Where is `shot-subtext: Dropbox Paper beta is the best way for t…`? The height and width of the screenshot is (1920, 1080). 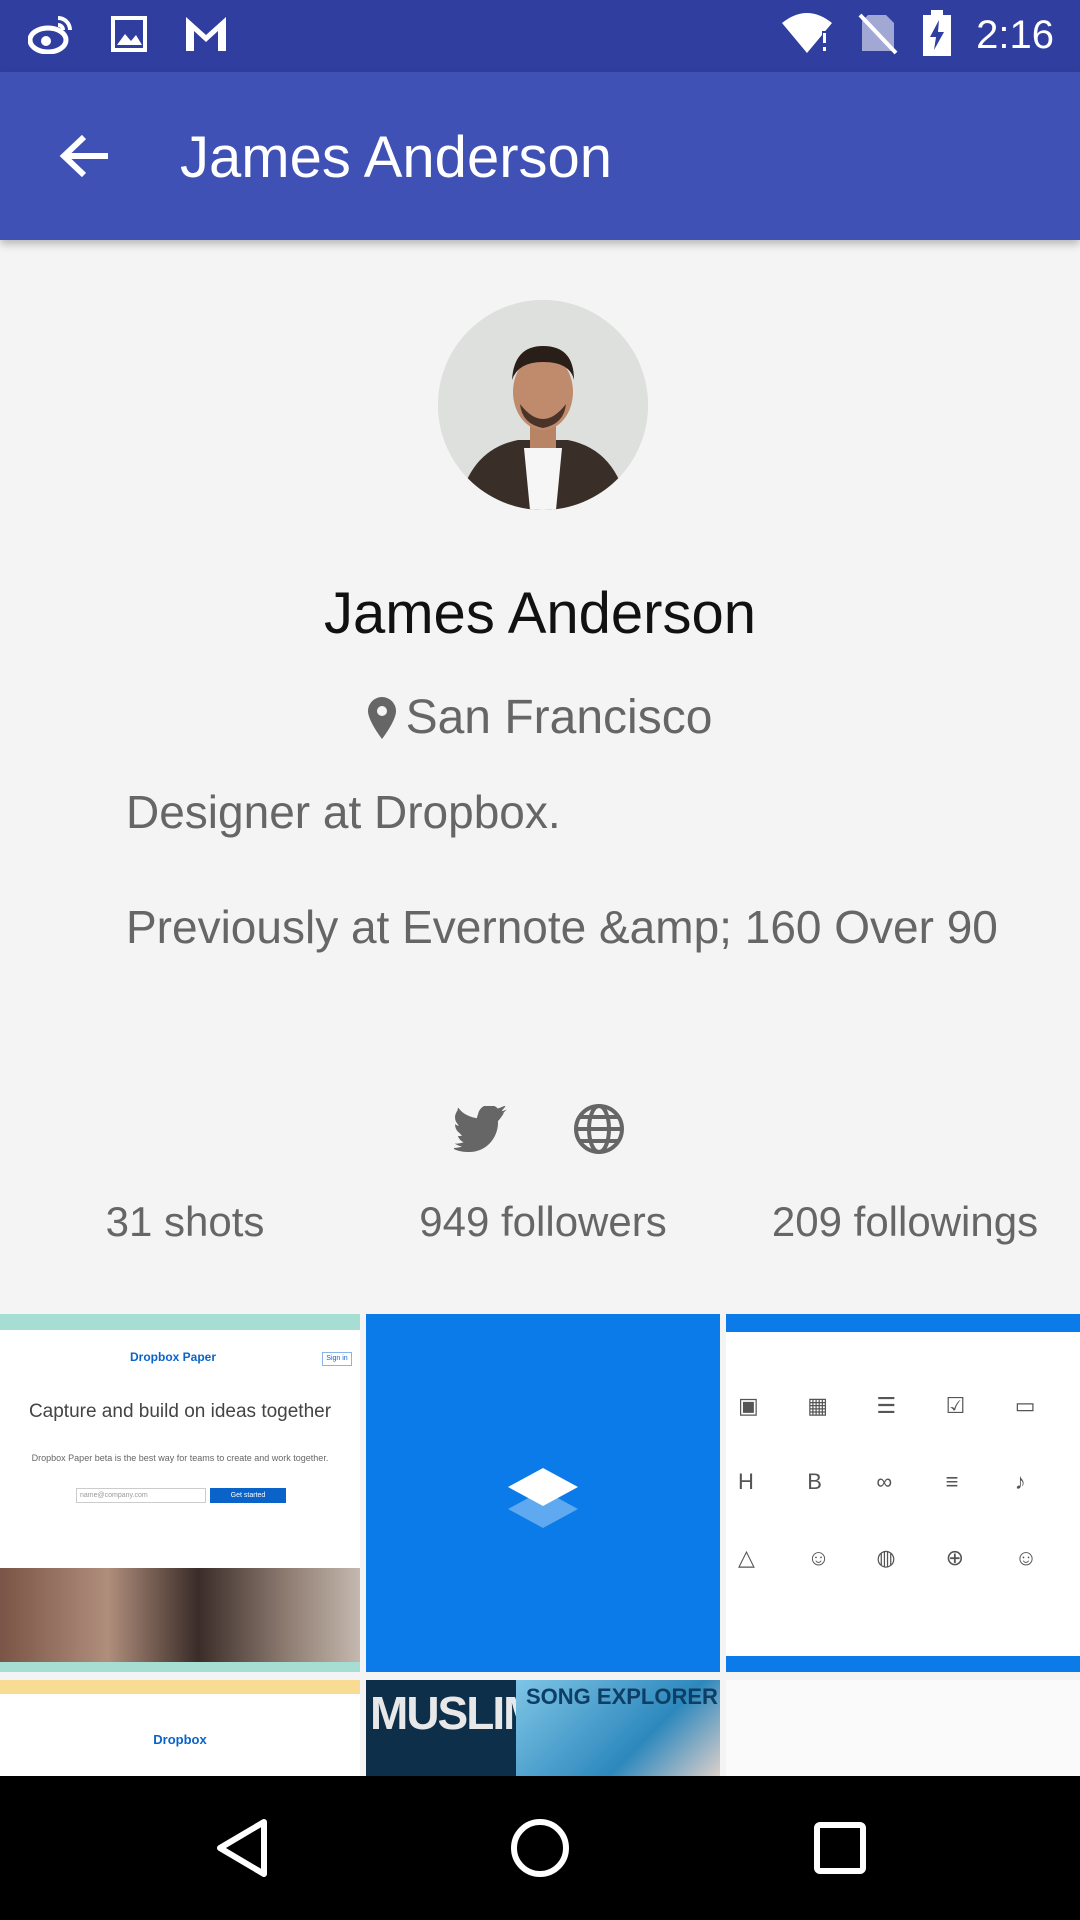
shot-subtext: Dropbox Paper beta is the best way for t… is located at coordinates (180, 1458).